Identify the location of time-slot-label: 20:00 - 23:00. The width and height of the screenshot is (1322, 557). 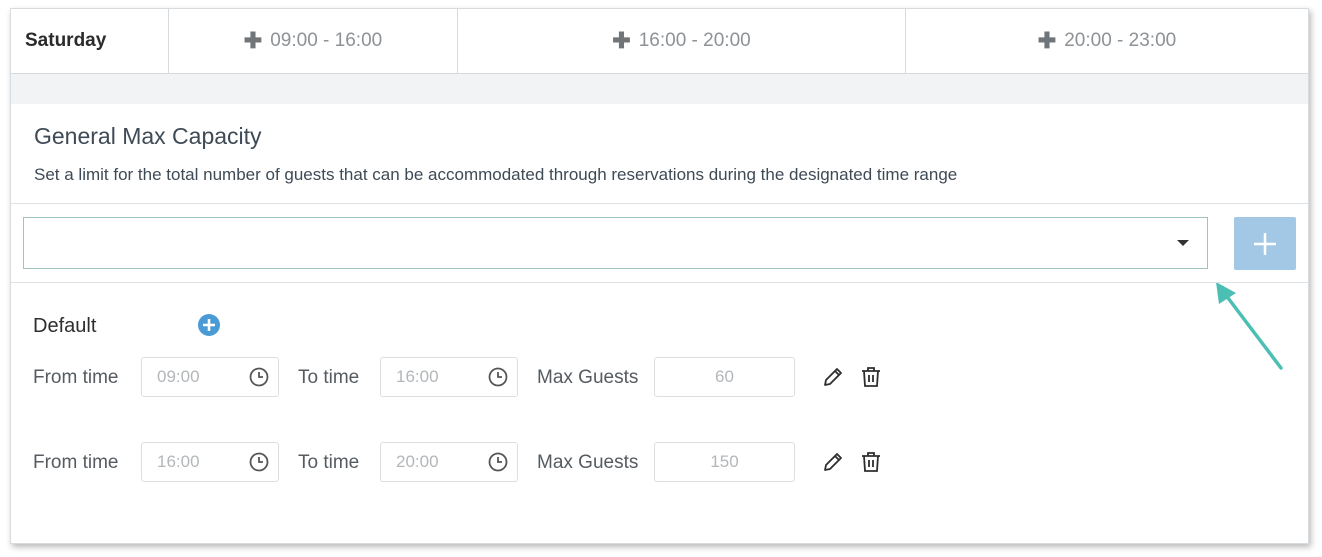
(1120, 40).